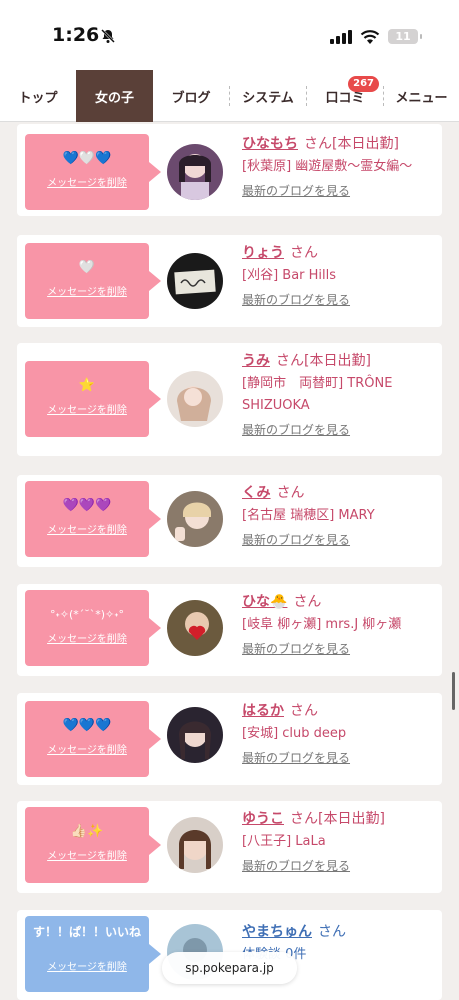  Describe the element at coordinates (93, 399) in the screenshot. I see `message-bubble: ⭐ メッセージを削除` at that location.